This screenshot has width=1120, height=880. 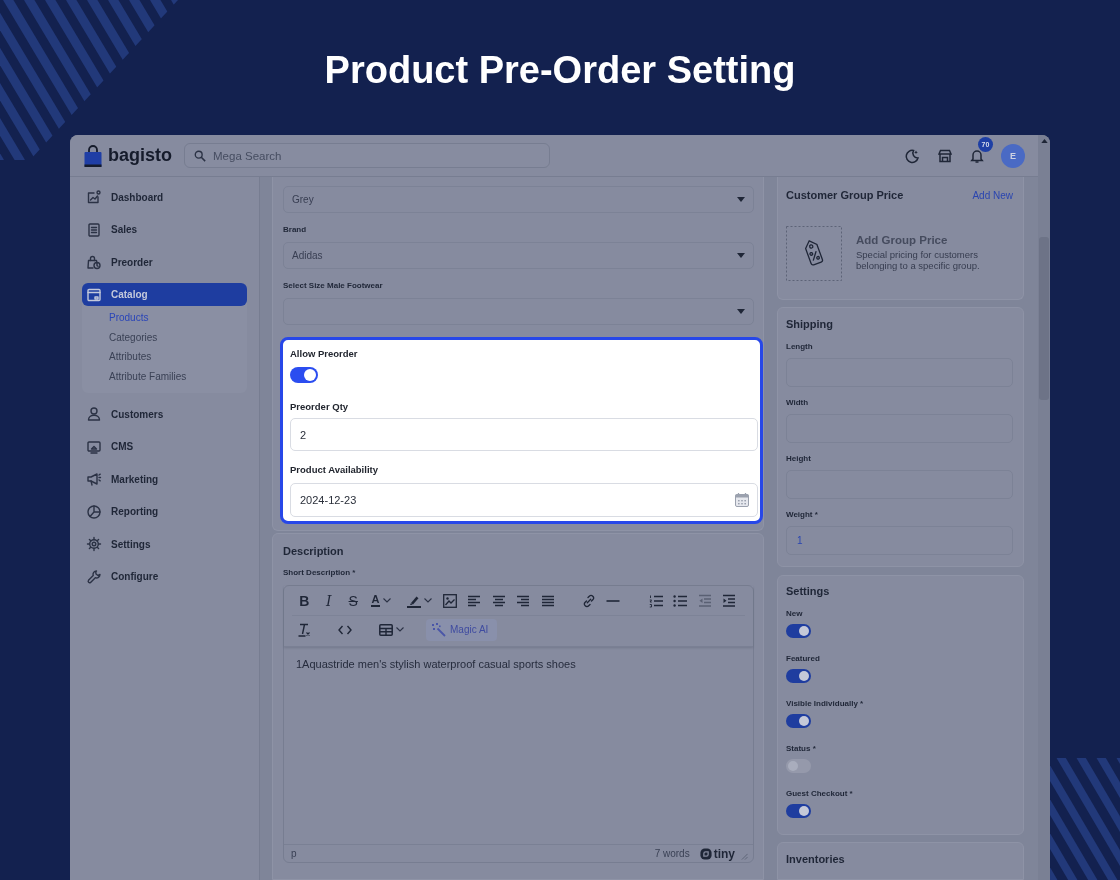 What do you see at coordinates (94, 294) in the screenshot?
I see `layout-icon` at bounding box center [94, 294].